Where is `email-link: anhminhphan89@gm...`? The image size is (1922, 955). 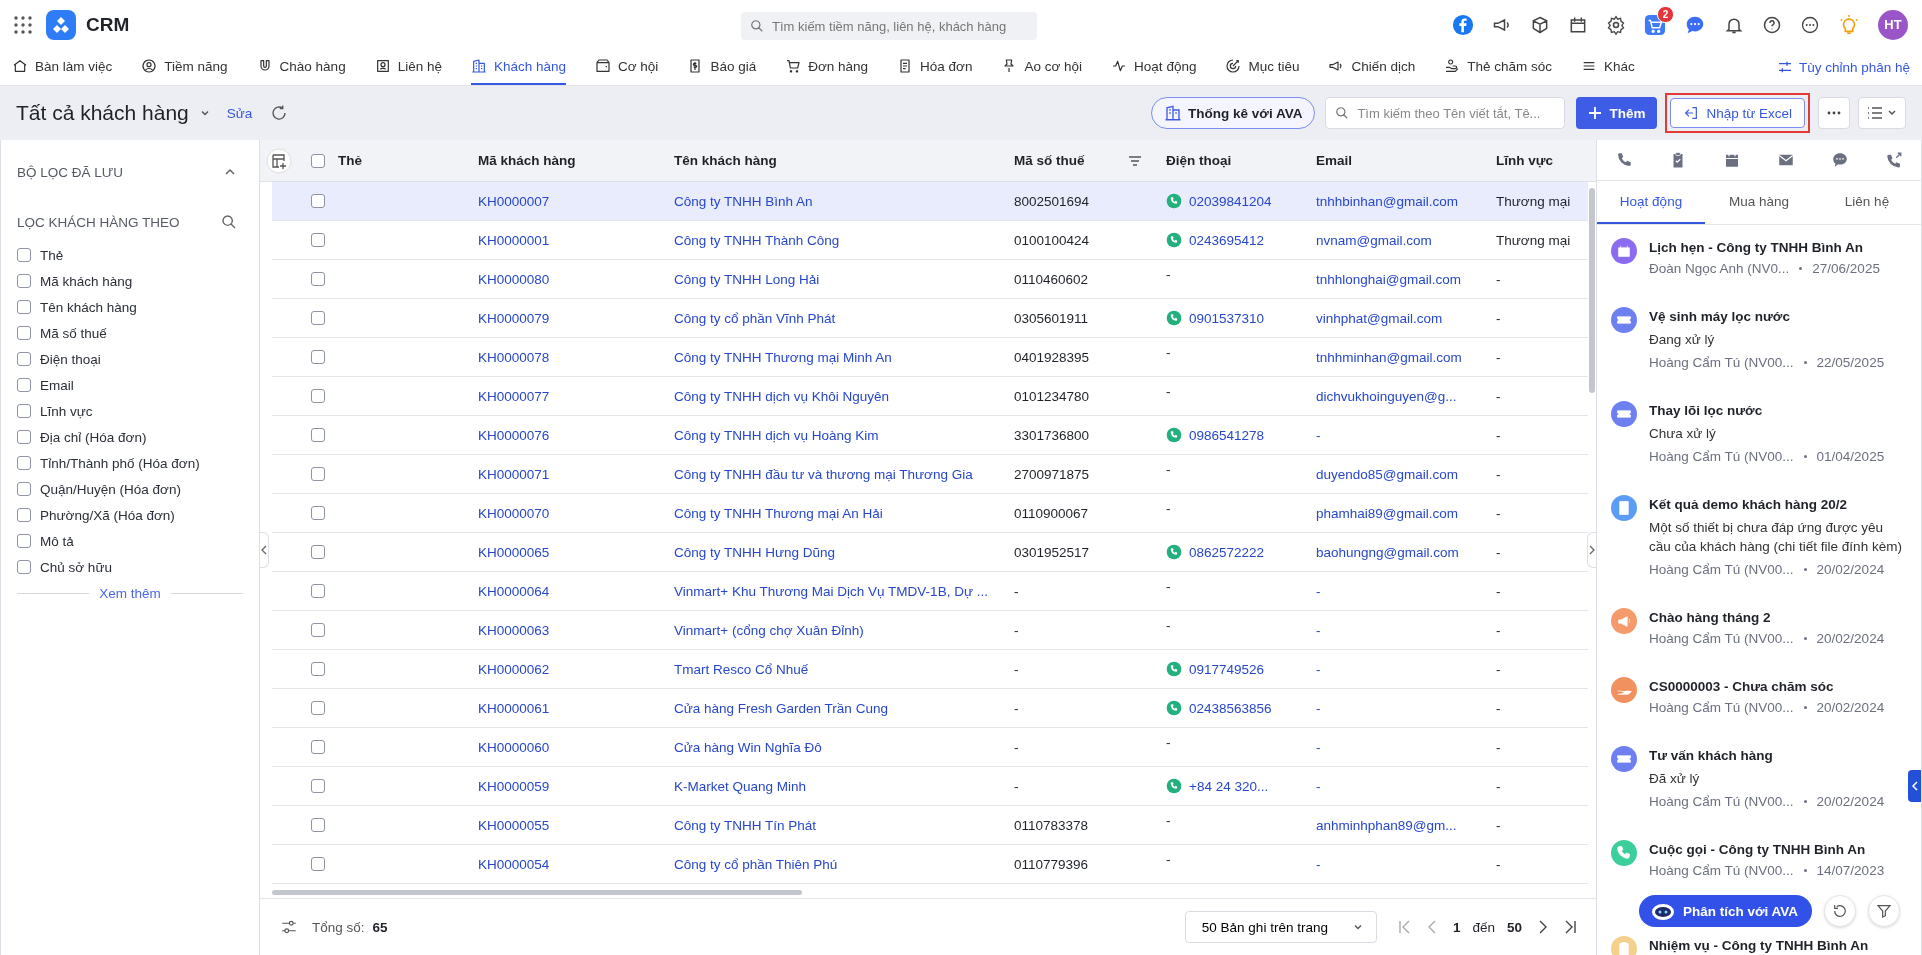 email-link: anhminhphan89@gm... is located at coordinates (1386, 825).